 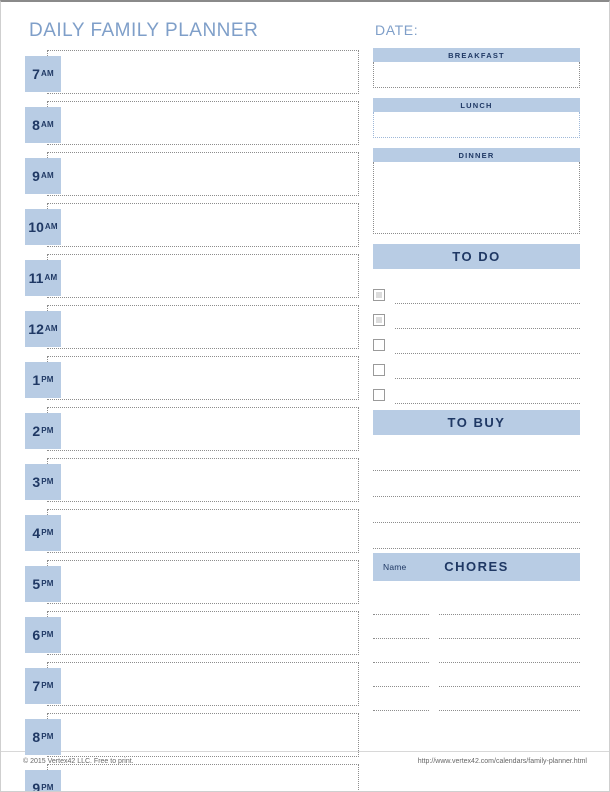 I want to click on time-hour: 1, so click(x=36, y=380).